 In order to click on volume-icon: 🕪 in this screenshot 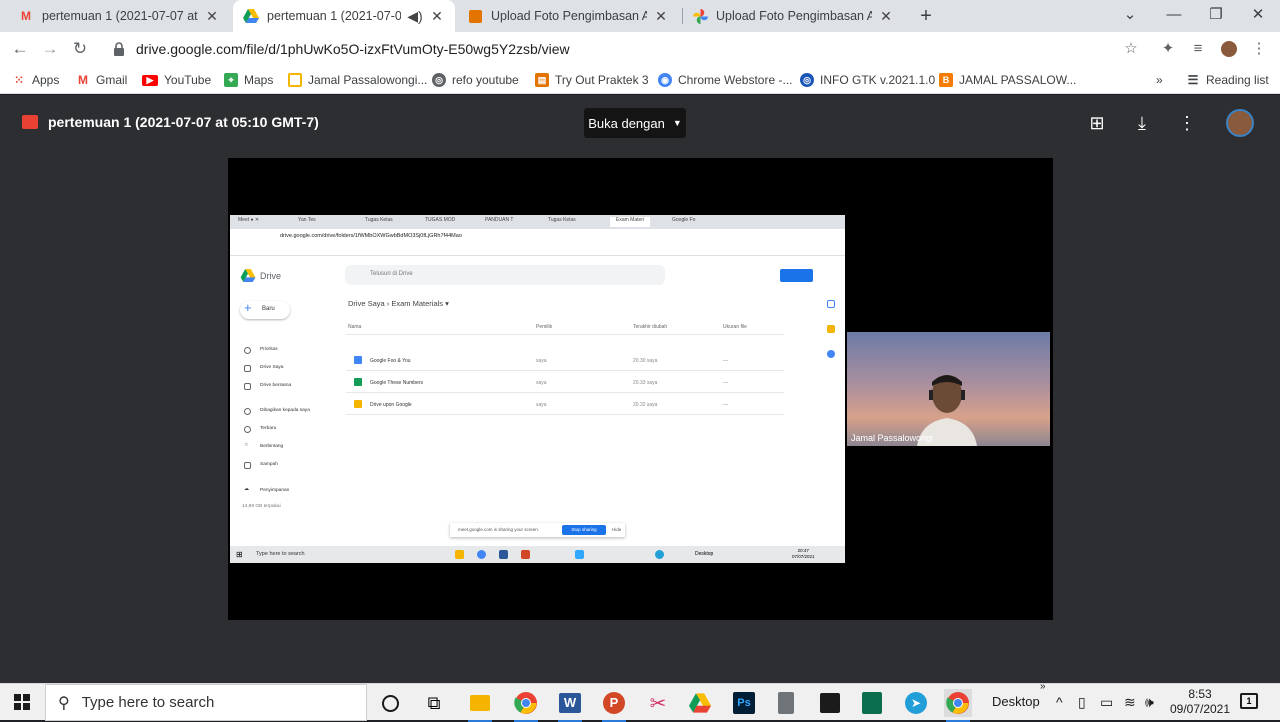, I will do `click(1149, 702)`.